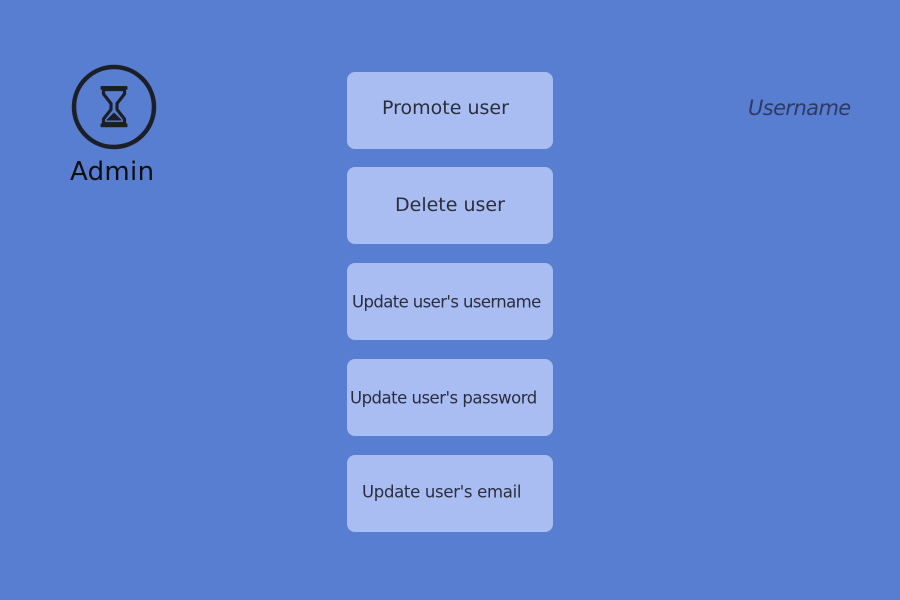  I want to click on update-email-label: Update user's email, so click(442, 492).